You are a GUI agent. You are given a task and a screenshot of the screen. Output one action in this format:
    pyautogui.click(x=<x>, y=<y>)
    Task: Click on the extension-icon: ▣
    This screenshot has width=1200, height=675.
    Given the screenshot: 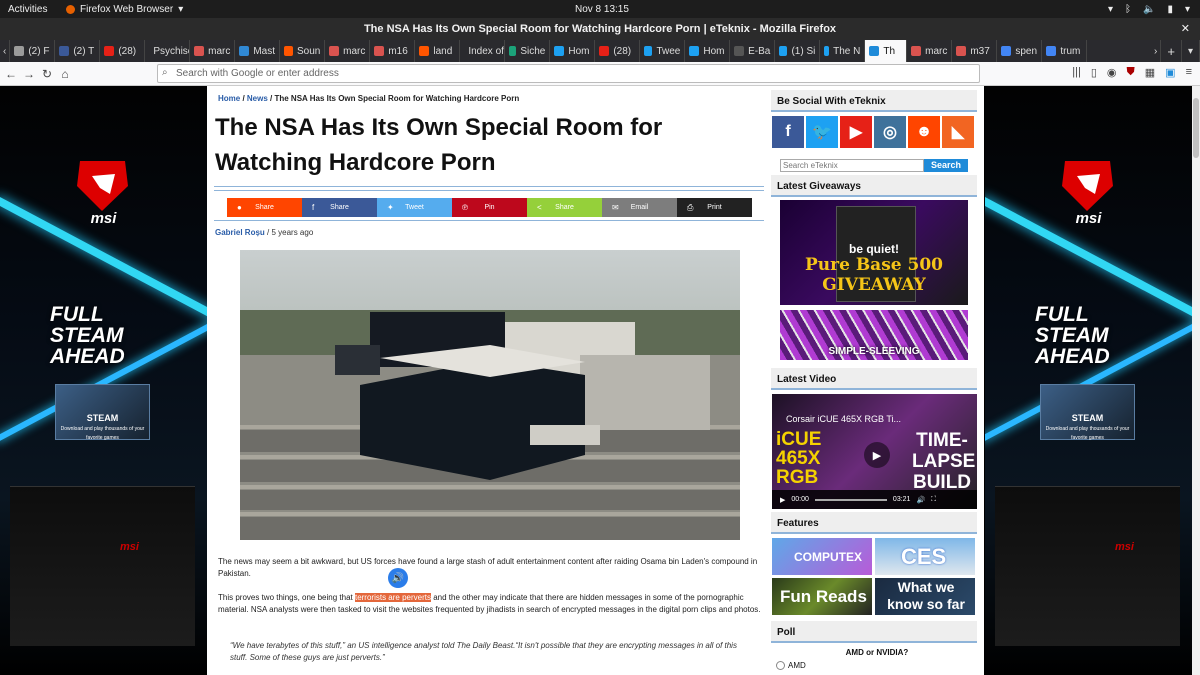 What is the action you would take?
    pyautogui.click(x=1170, y=72)
    